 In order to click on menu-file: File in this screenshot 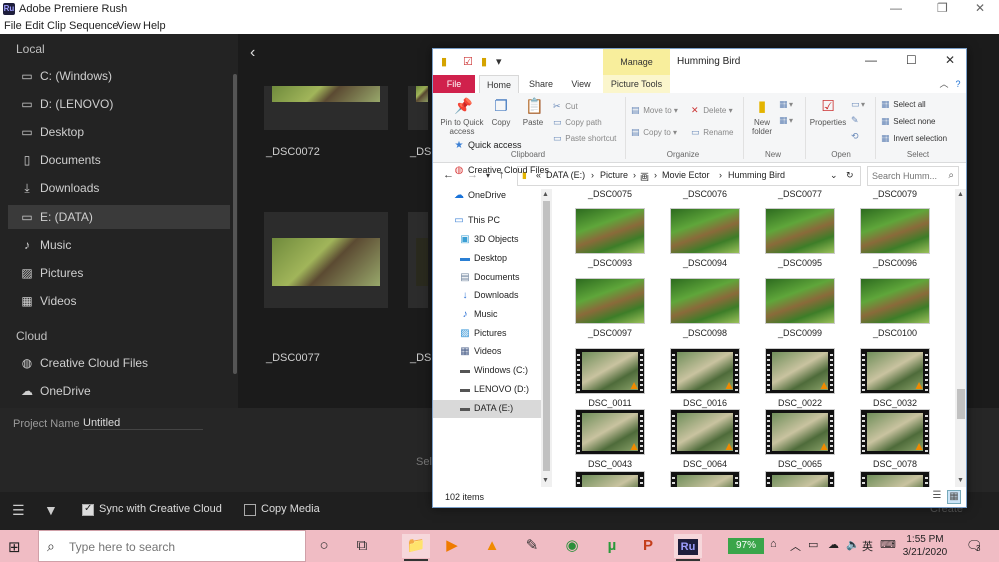, I will do `click(13, 26)`.